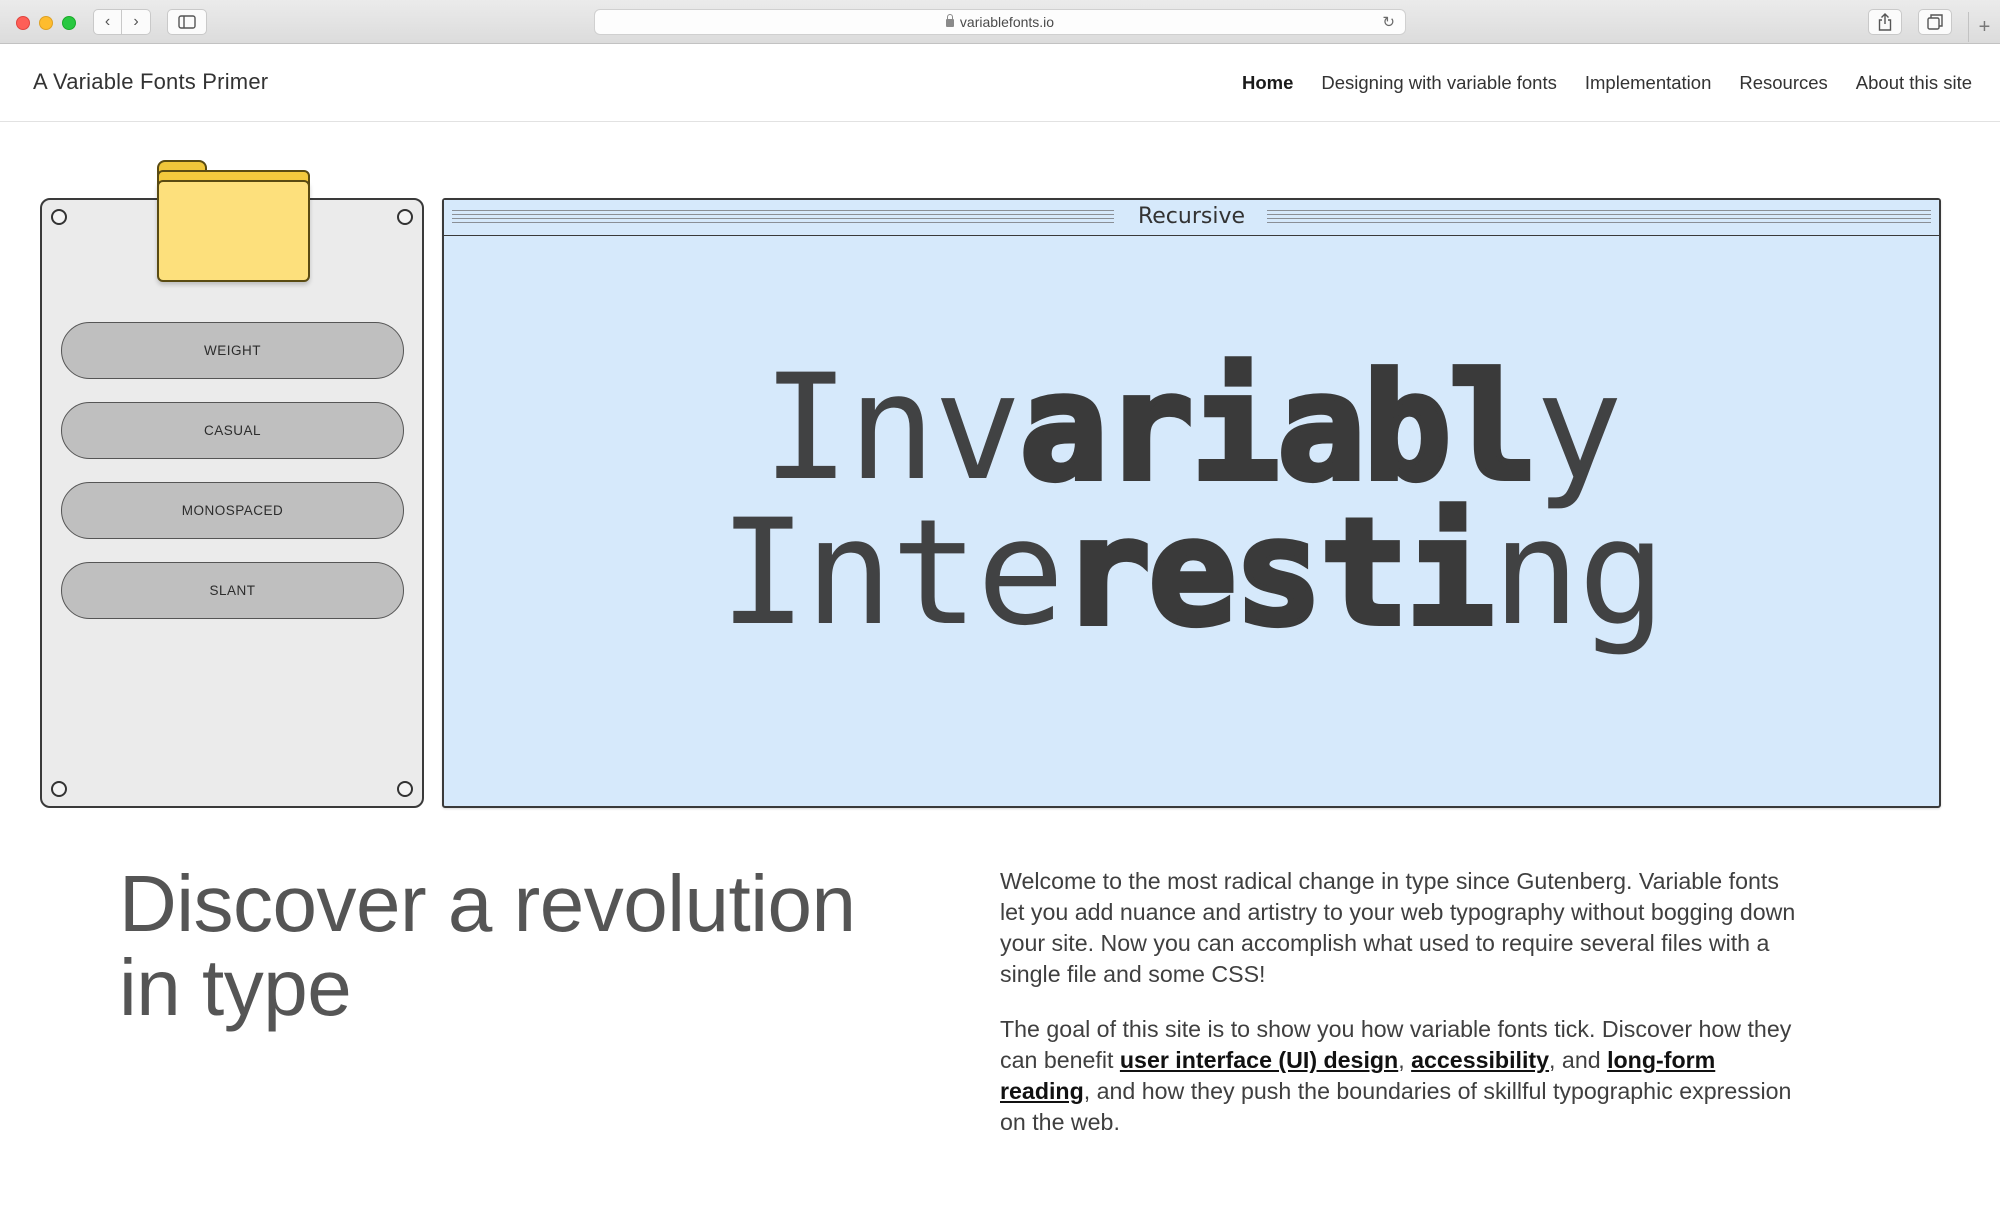 This screenshot has height=1223, width=2000. What do you see at coordinates (1192, 573) in the screenshot?
I see `specimen-line-2: Interesting` at bounding box center [1192, 573].